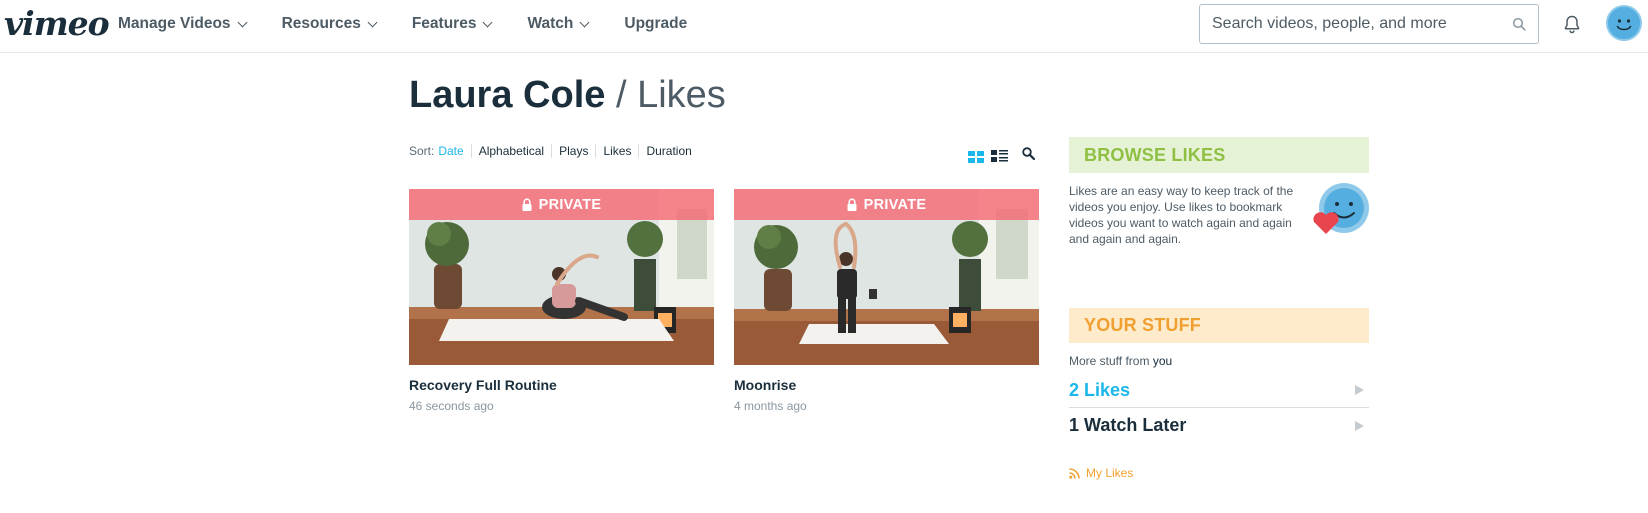 This screenshot has height=513, width=1648. Describe the element at coordinates (451, 406) in the screenshot. I see `video-timestamp: 46 seconds ago` at that location.